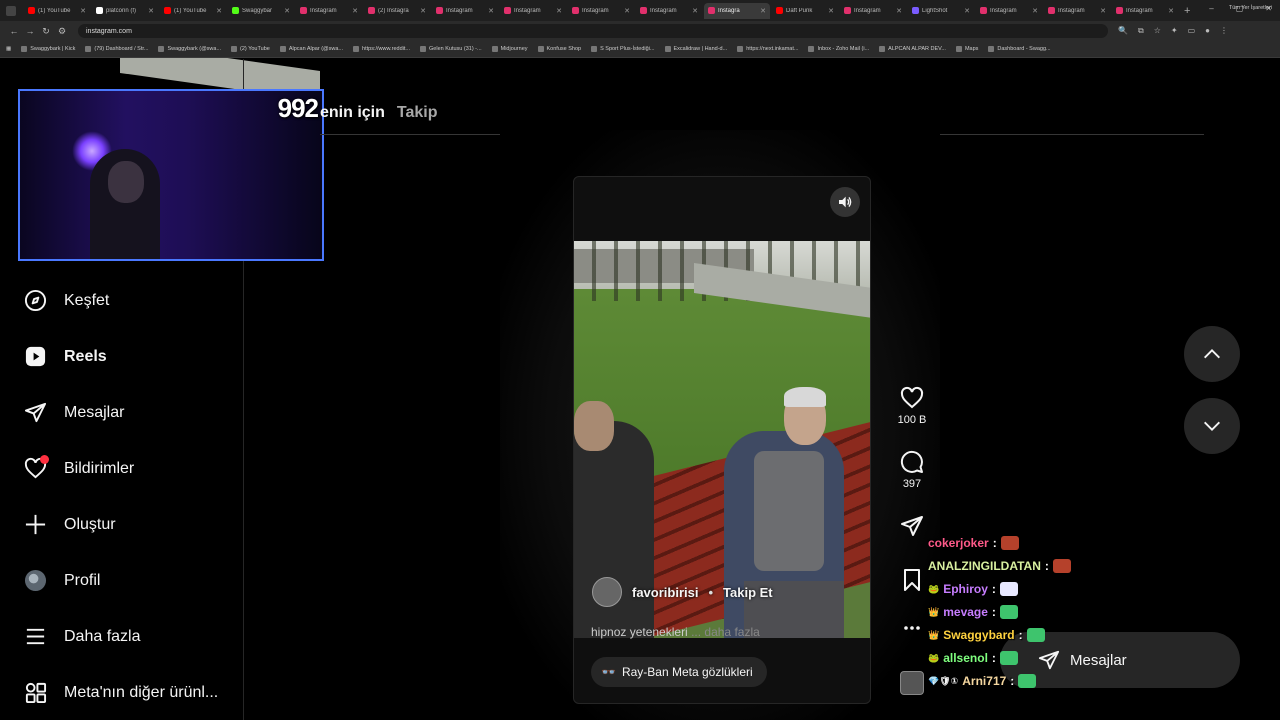 The width and height of the screenshot is (1280, 720). Describe the element at coordinates (966, 49) in the screenshot. I see `bookmark-item: Maps` at that location.